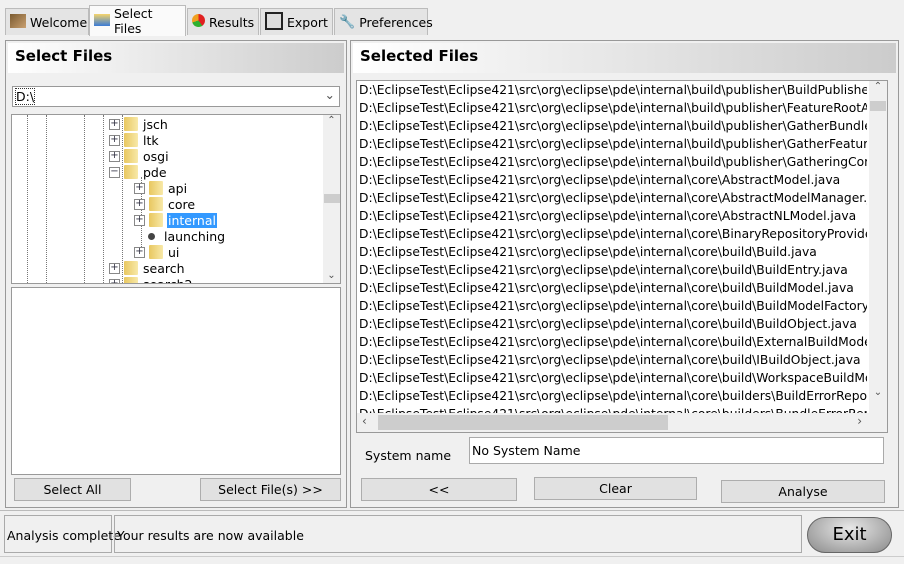 The image size is (904, 564). I want to click on scroll-right-icon: ›, so click(859, 421).